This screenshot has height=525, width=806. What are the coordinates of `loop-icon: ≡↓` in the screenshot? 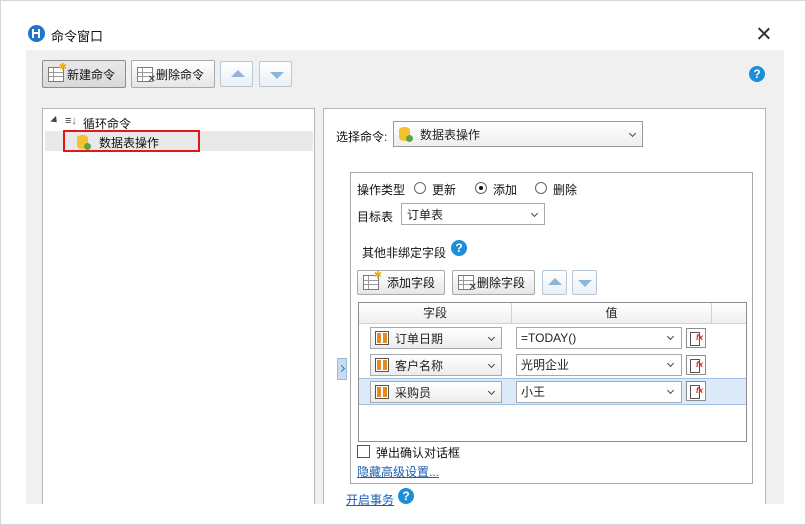 It's located at (71, 121).